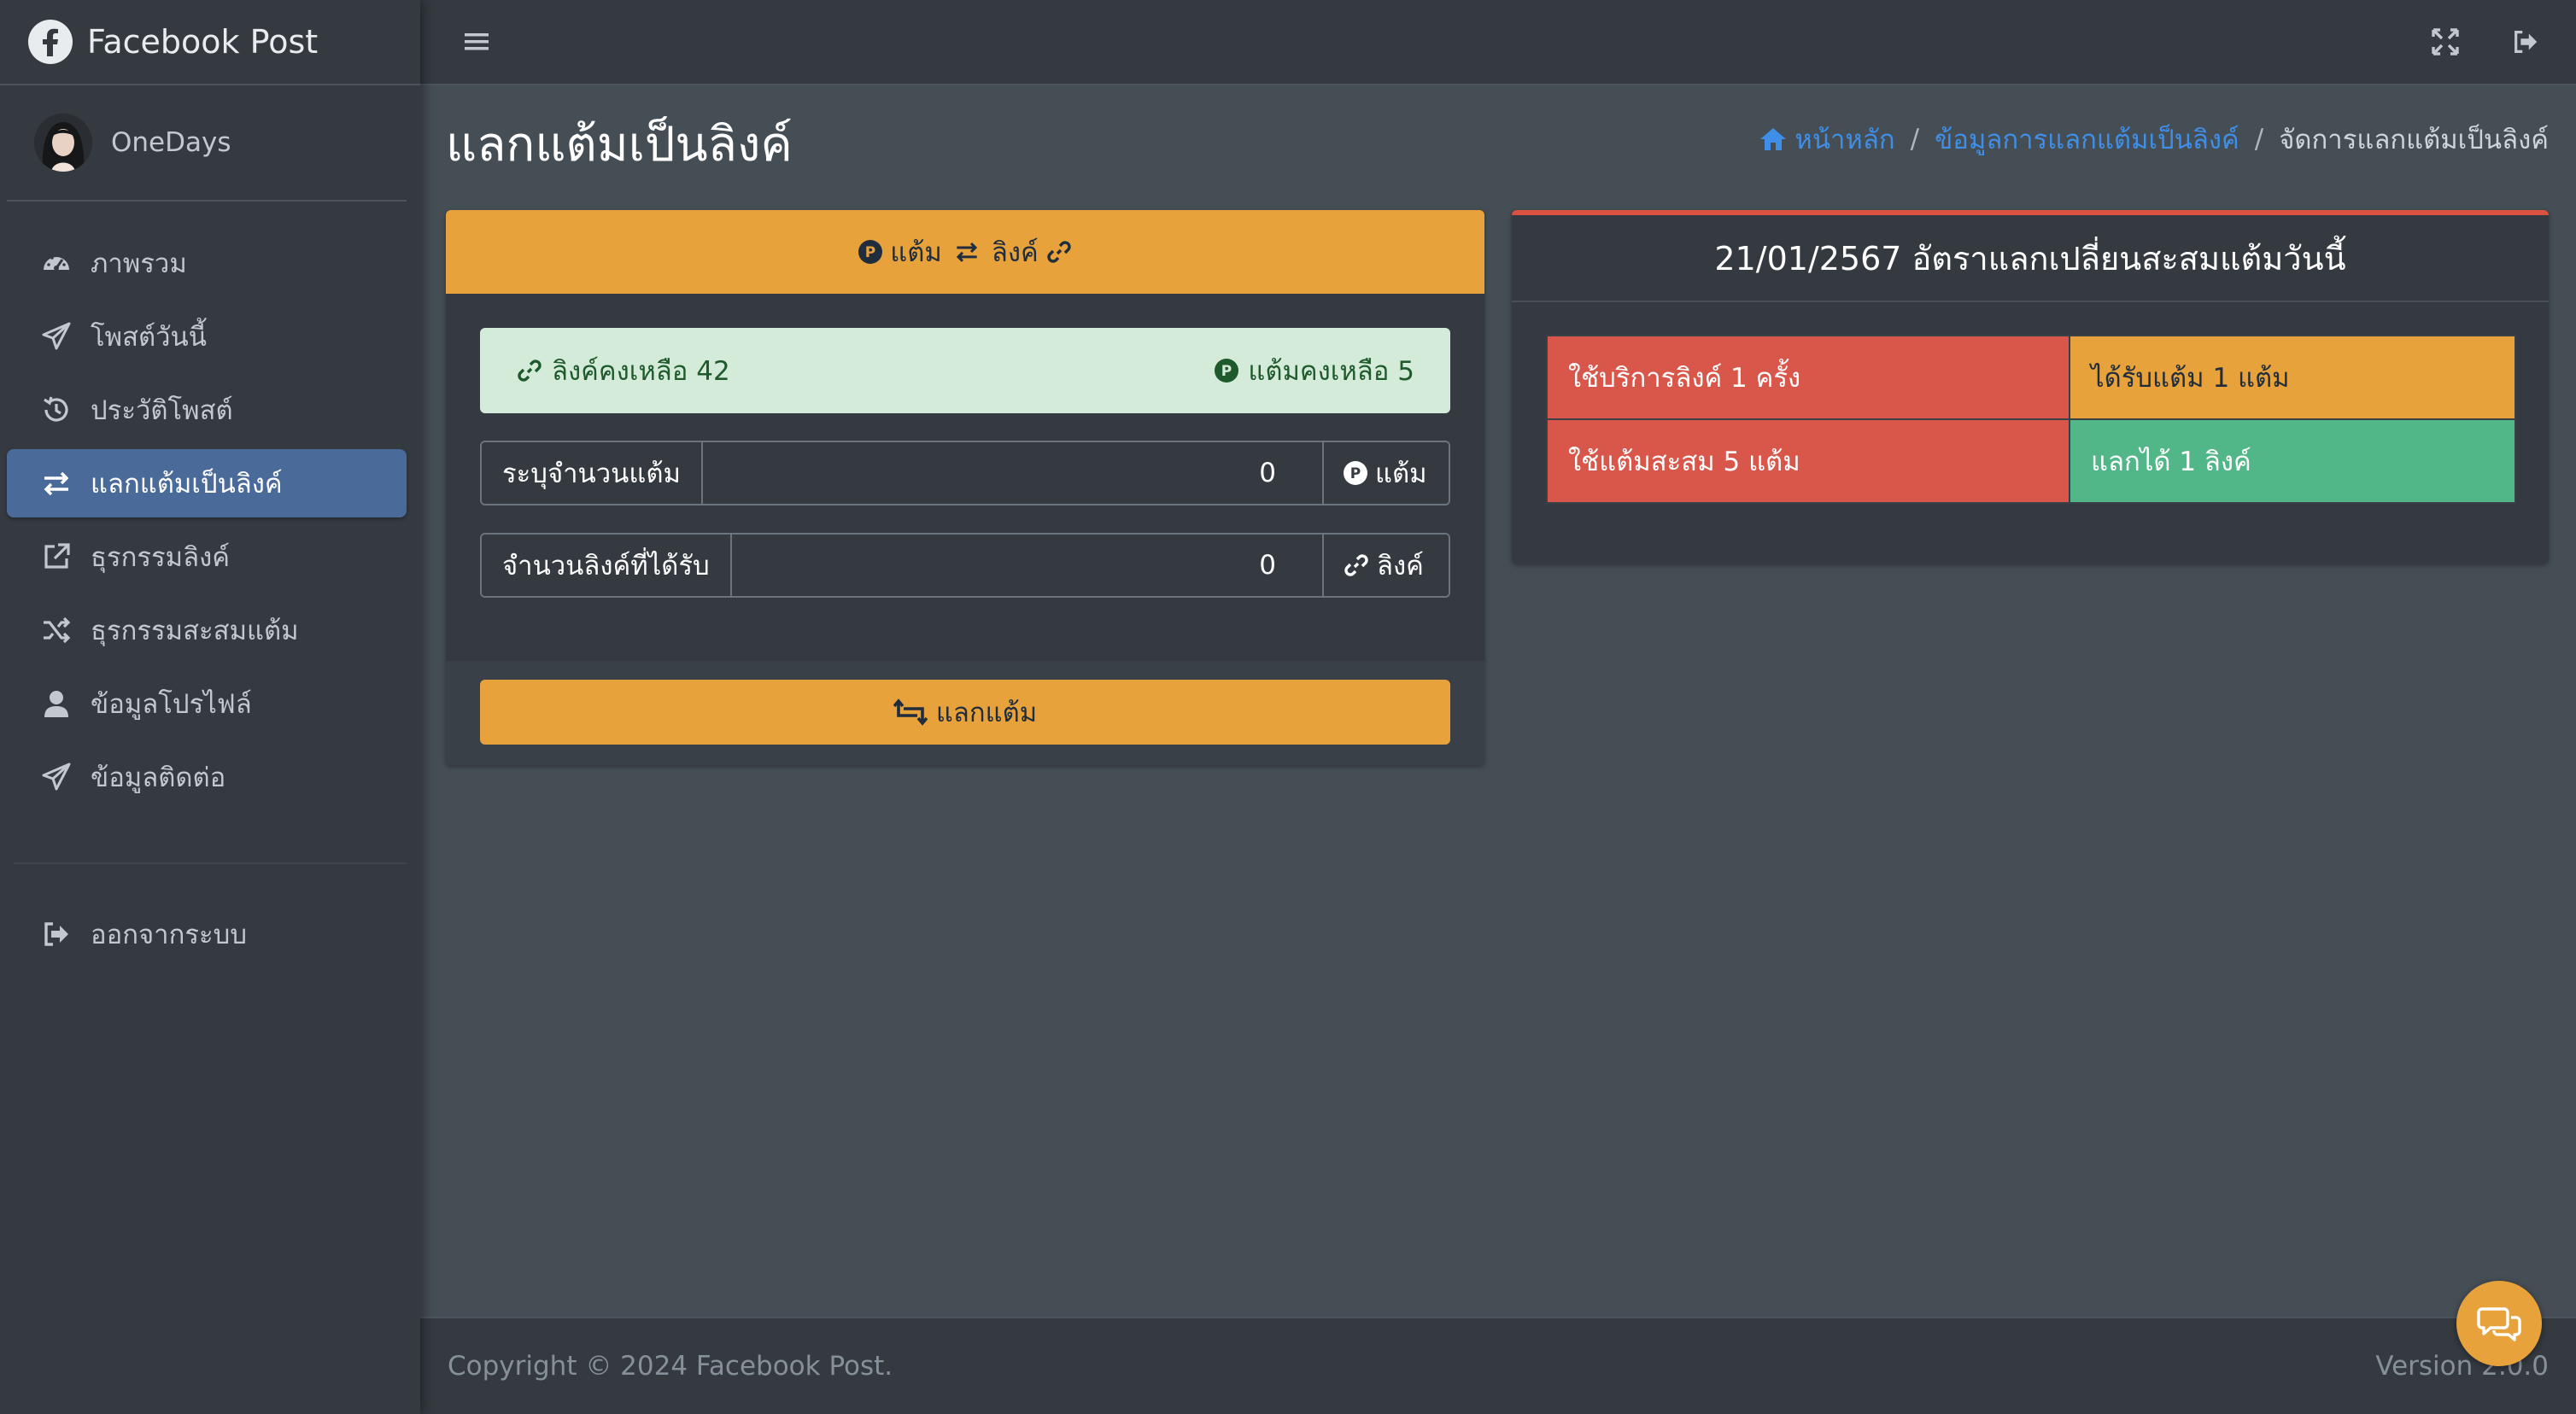 The image size is (2576, 1414). Describe the element at coordinates (56, 410) in the screenshot. I see `history-icon` at that location.